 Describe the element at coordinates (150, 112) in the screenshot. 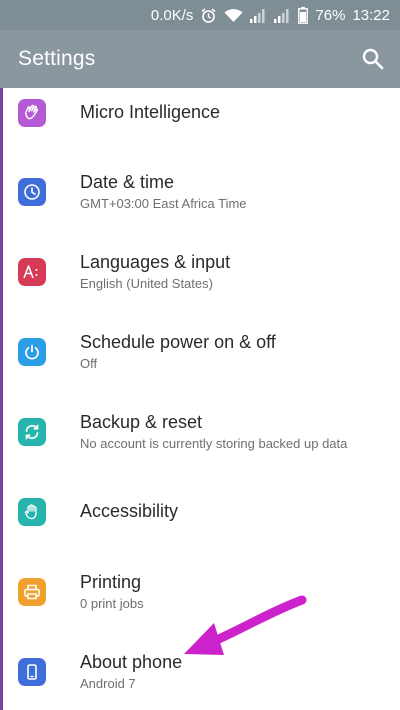

I see `settings-item-label: Micro Intelligence` at that location.